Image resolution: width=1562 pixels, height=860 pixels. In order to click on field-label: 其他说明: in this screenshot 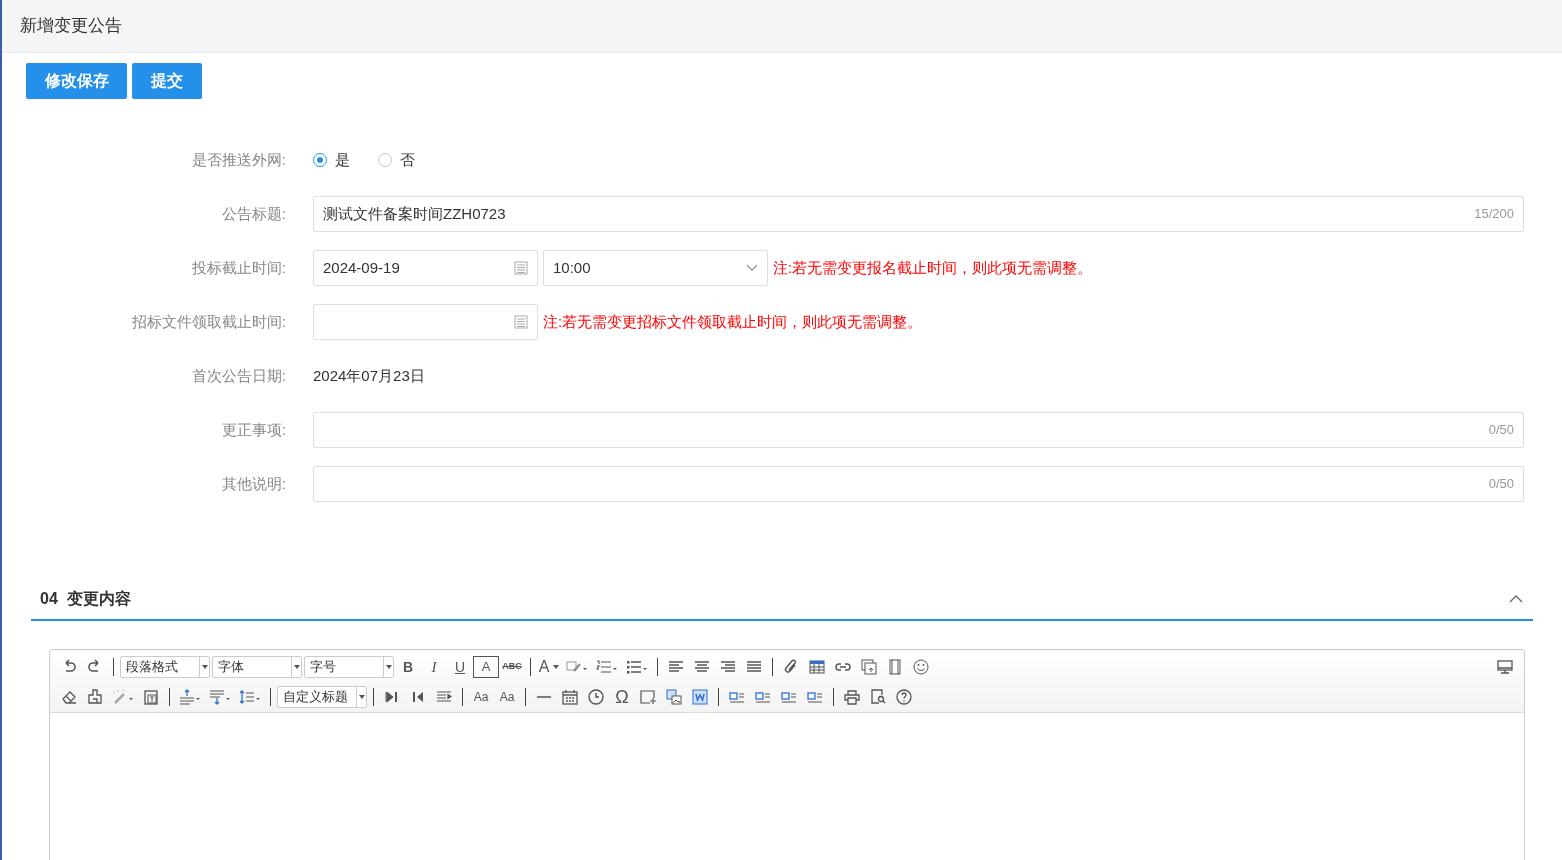, I will do `click(253, 483)`.